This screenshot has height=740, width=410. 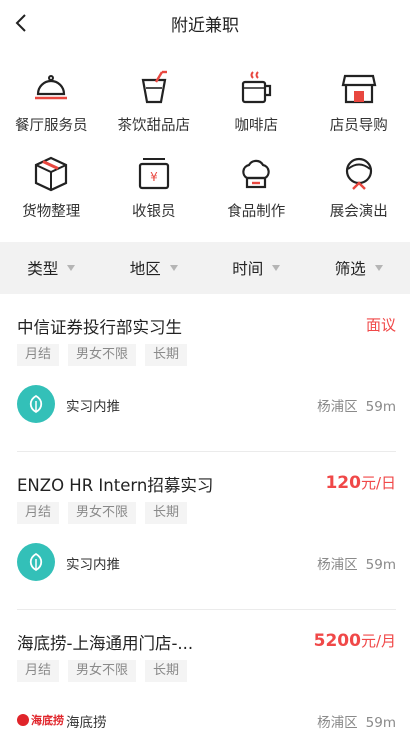 What do you see at coordinates (51, 126) in the screenshot?
I see `category-label: 餐厅服务员` at bounding box center [51, 126].